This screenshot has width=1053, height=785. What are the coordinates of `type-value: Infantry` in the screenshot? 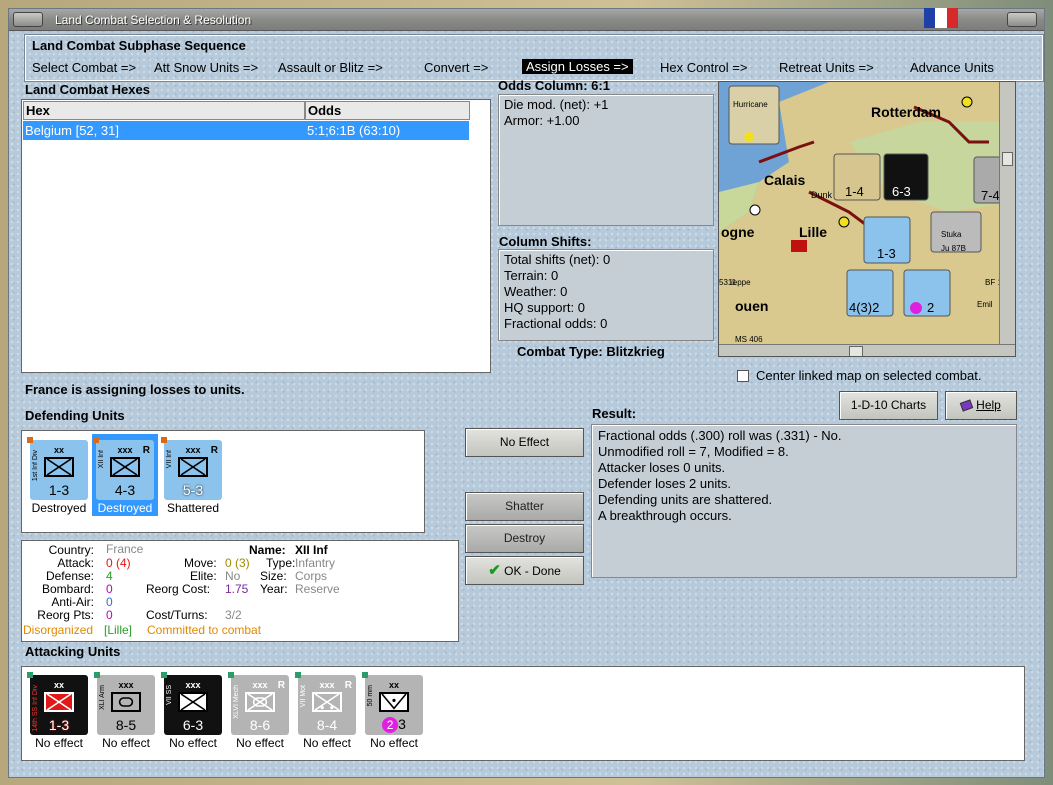 It's located at (315, 563).